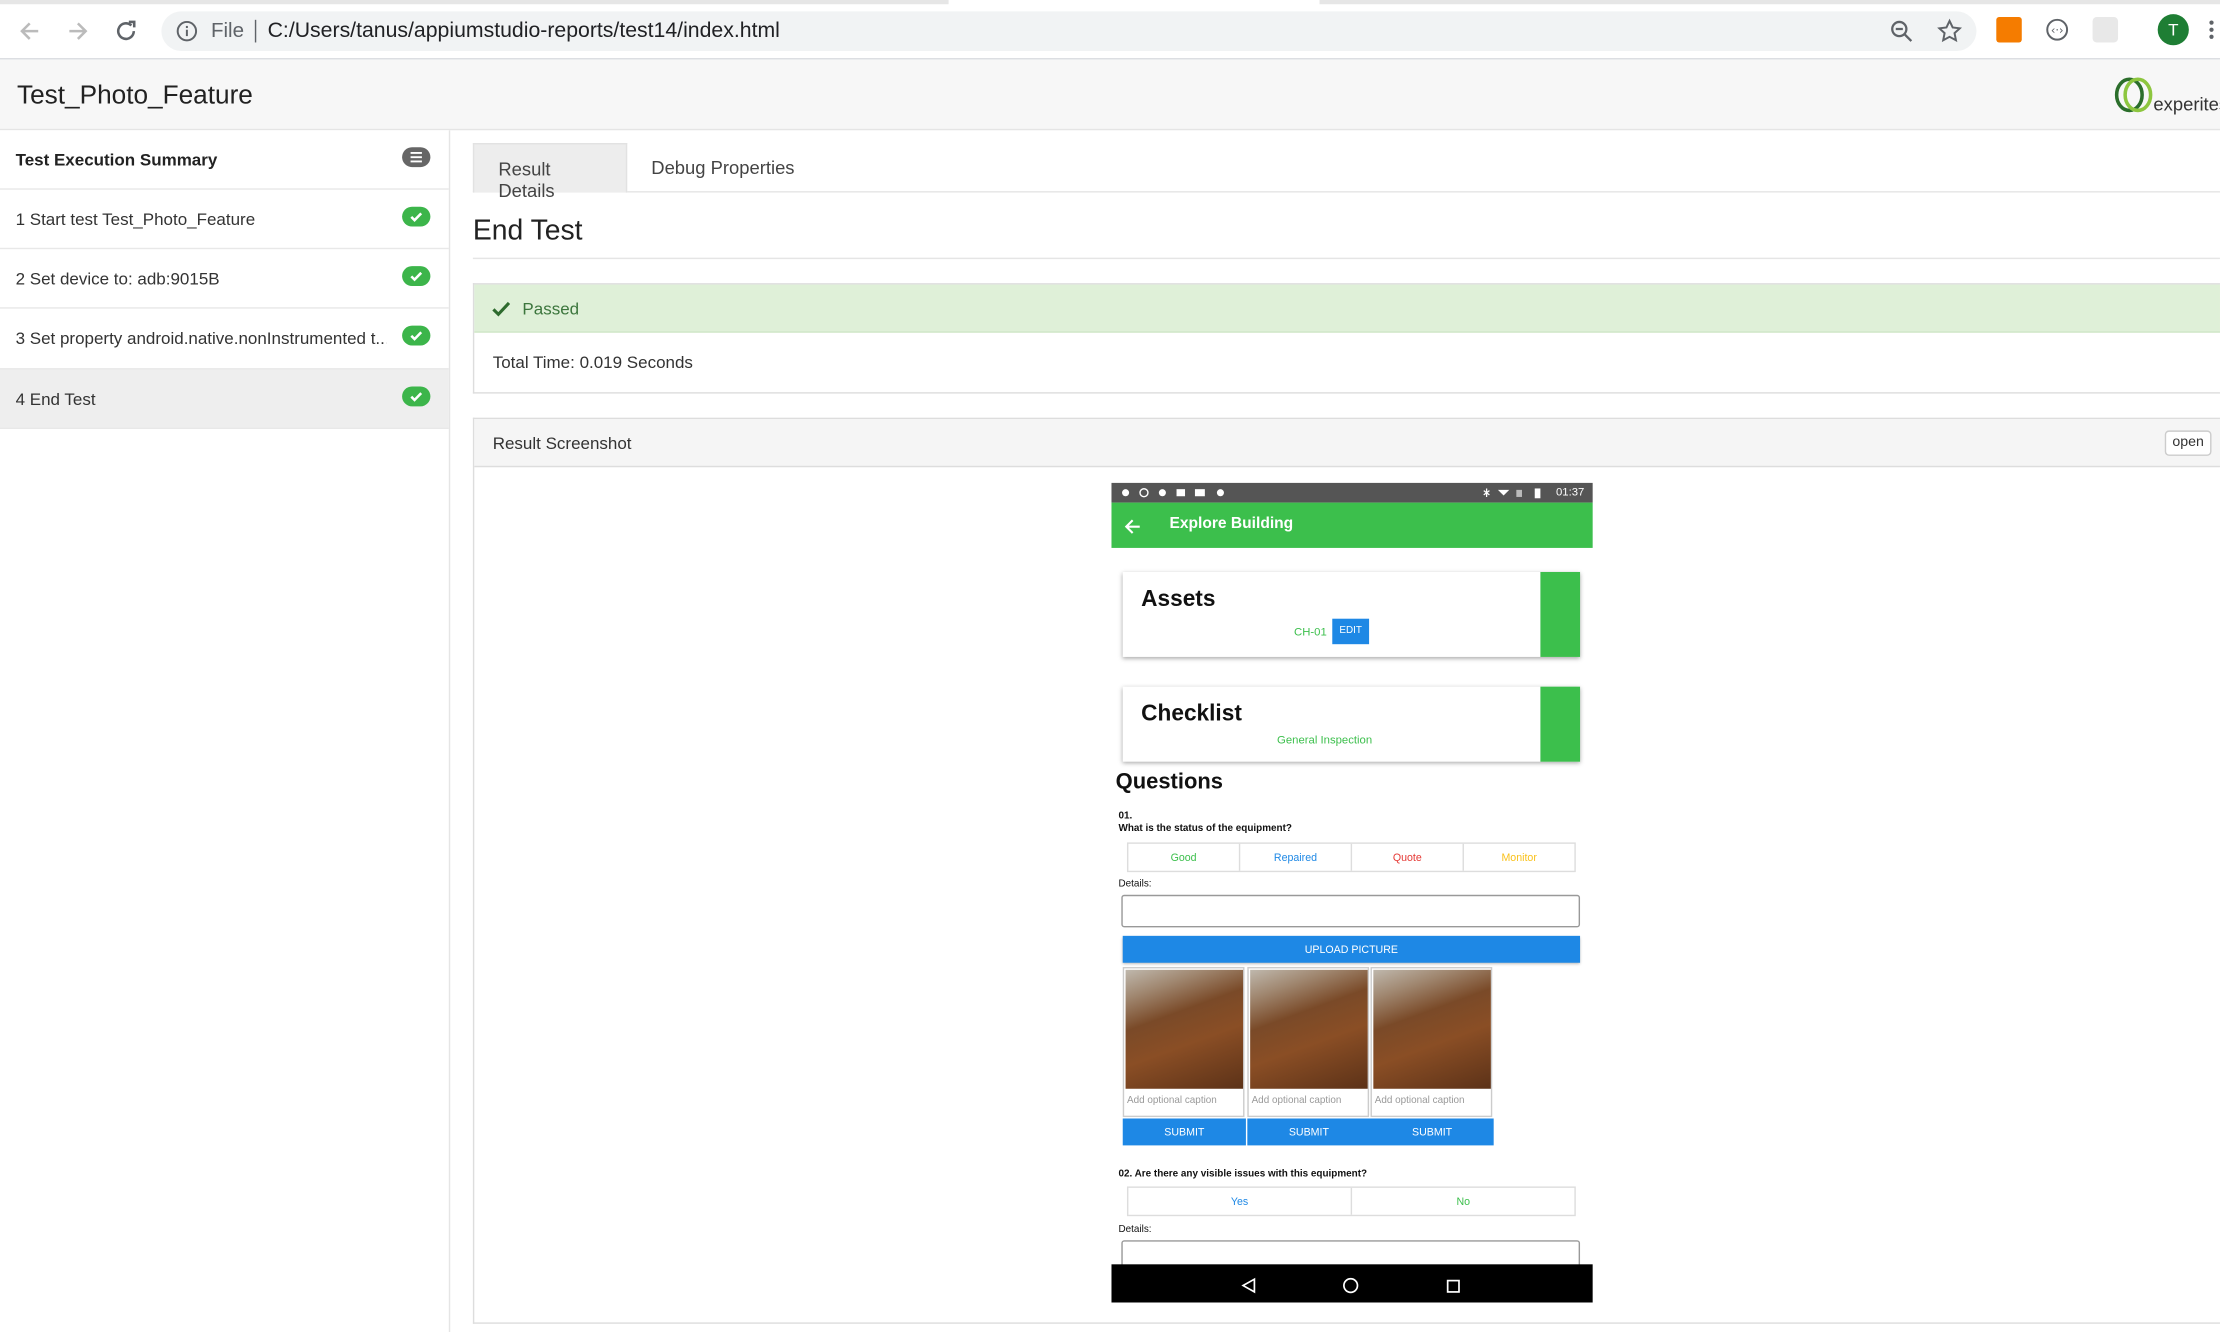  What do you see at coordinates (1184, 857) in the screenshot?
I see `option-good: Good` at bounding box center [1184, 857].